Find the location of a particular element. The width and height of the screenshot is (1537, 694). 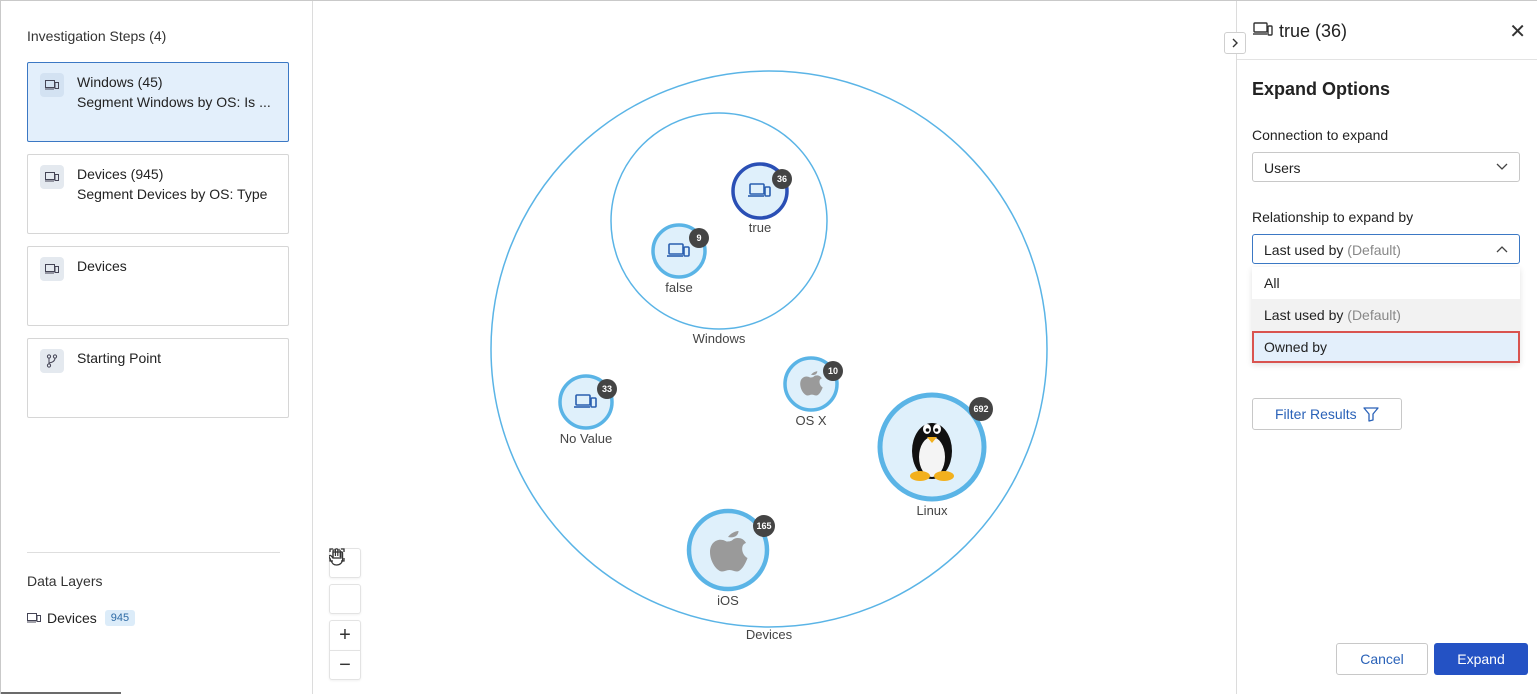

windows-group-label: Windows is located at coordinates (719, 338).